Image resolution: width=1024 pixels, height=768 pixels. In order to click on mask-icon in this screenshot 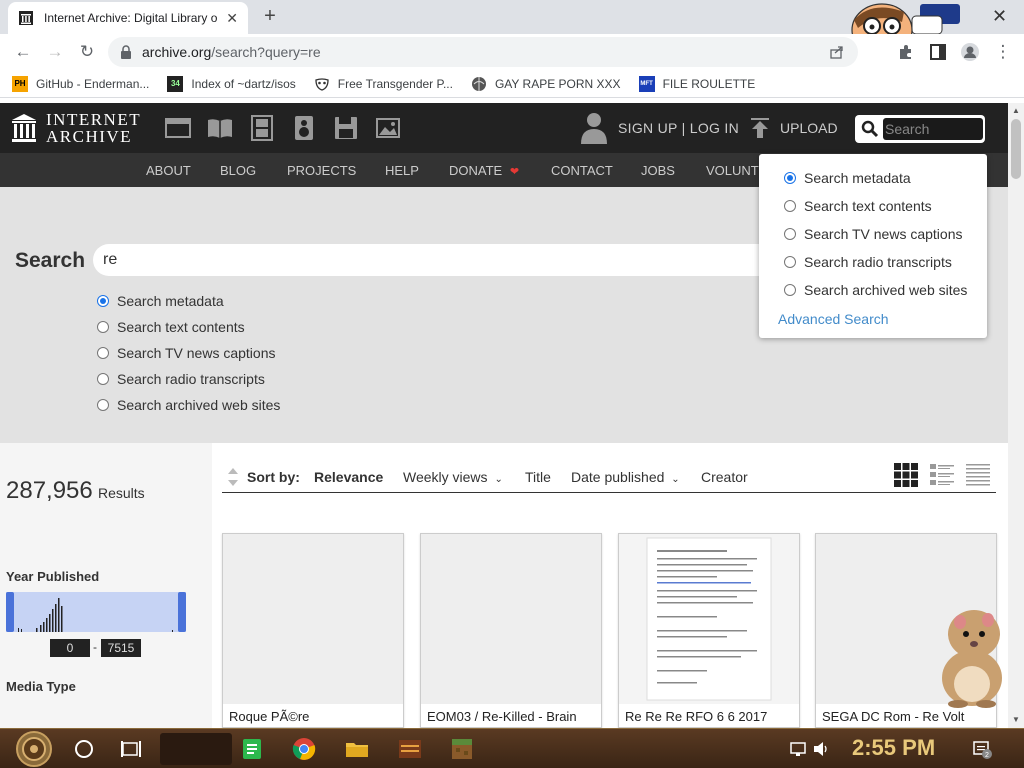, I will do `click(322, 84)`.